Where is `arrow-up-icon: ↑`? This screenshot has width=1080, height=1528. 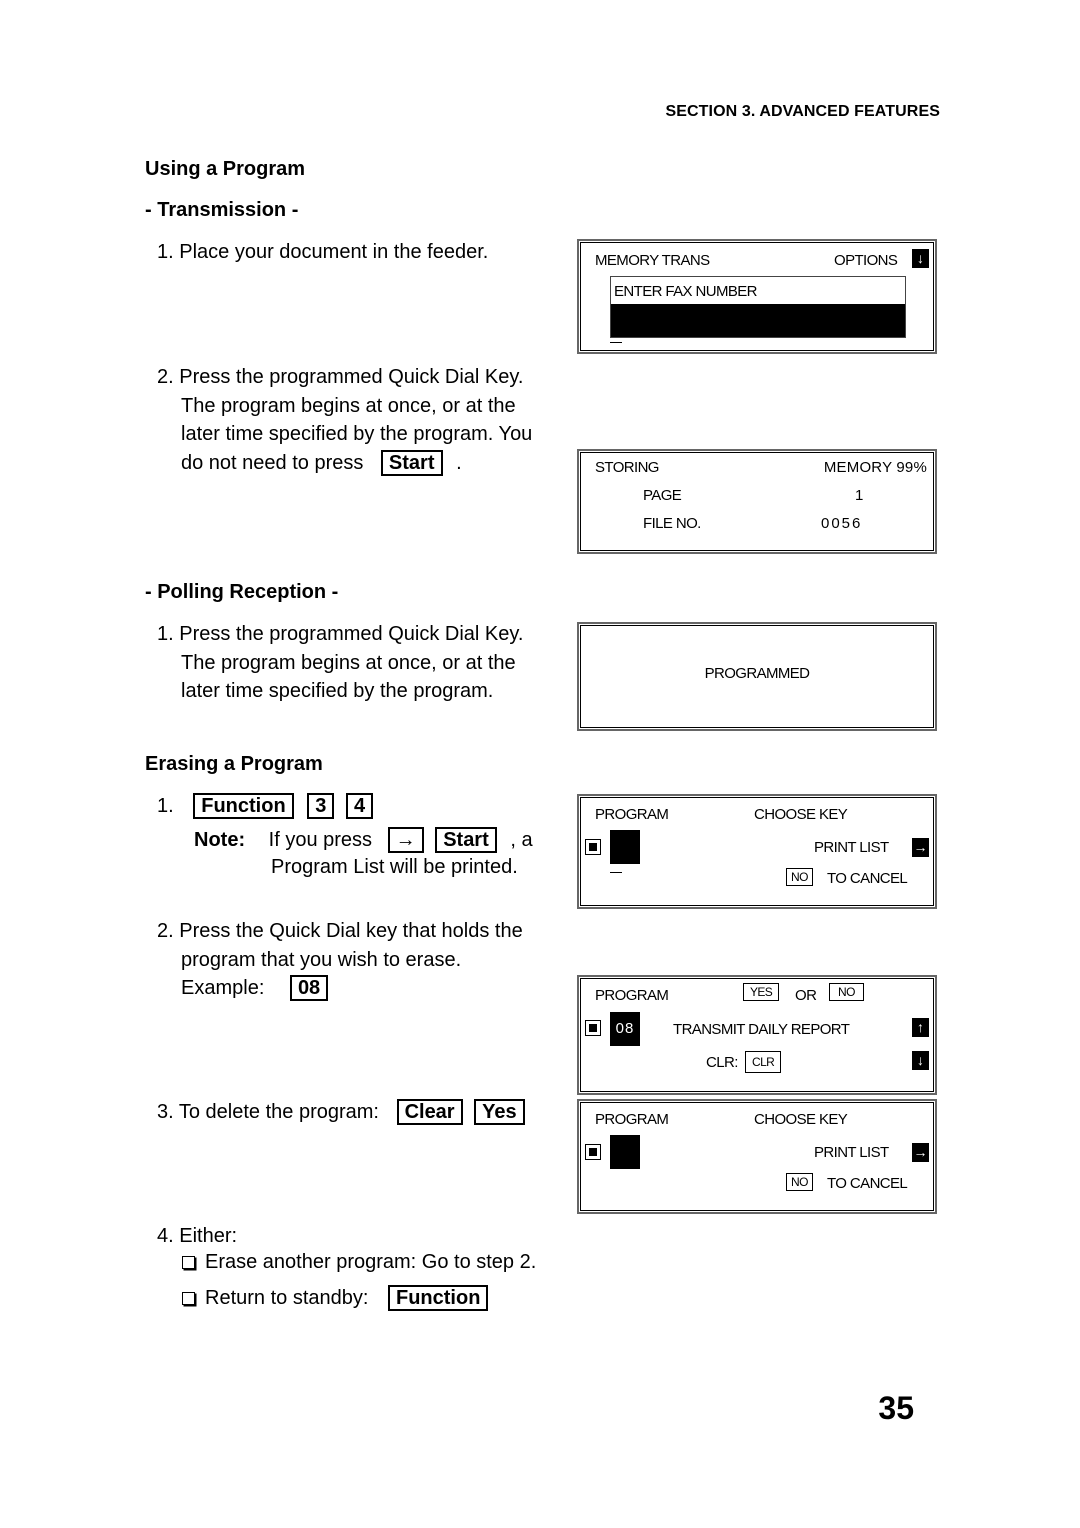
arrow-up-icon: ↑ is located at coordinates (920, 1027).